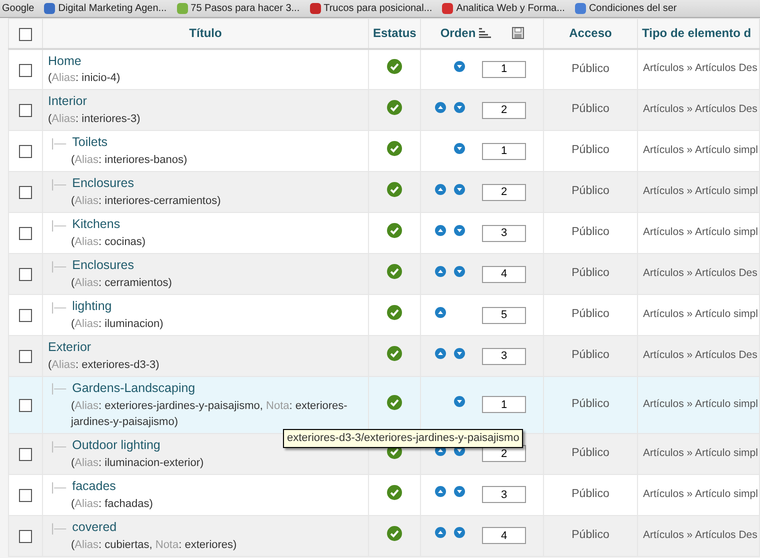  I want to click on item-title-link: Interior, so click(67, 102).